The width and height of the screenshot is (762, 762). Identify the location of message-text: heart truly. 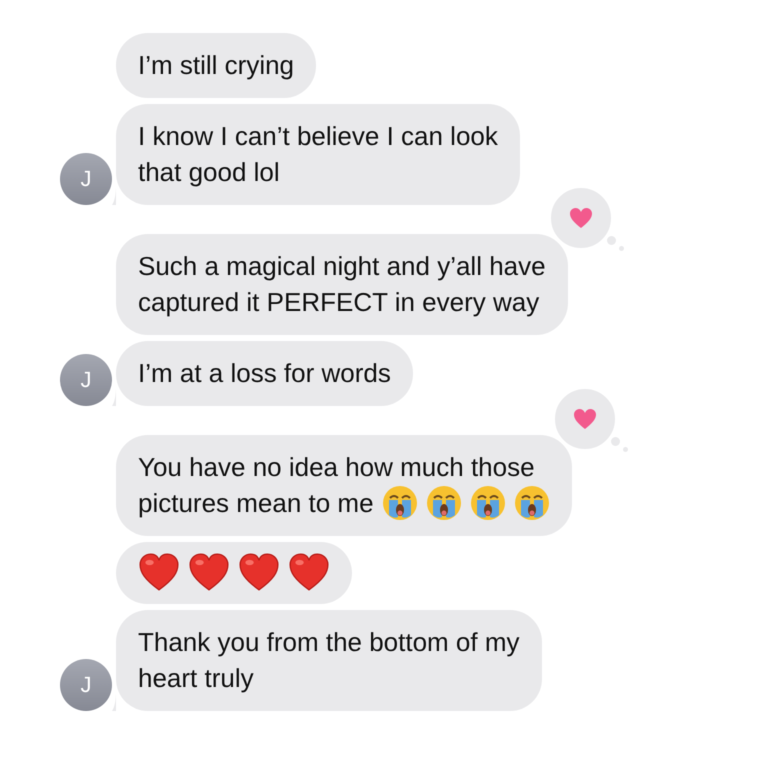
(196, 678).